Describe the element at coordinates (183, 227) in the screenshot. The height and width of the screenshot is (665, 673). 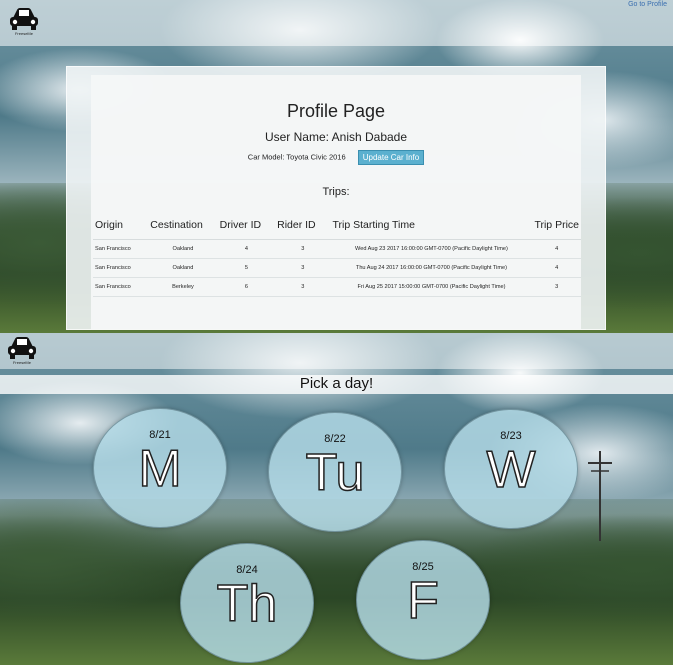
I see `column-header-destination: Cestination` at that location.